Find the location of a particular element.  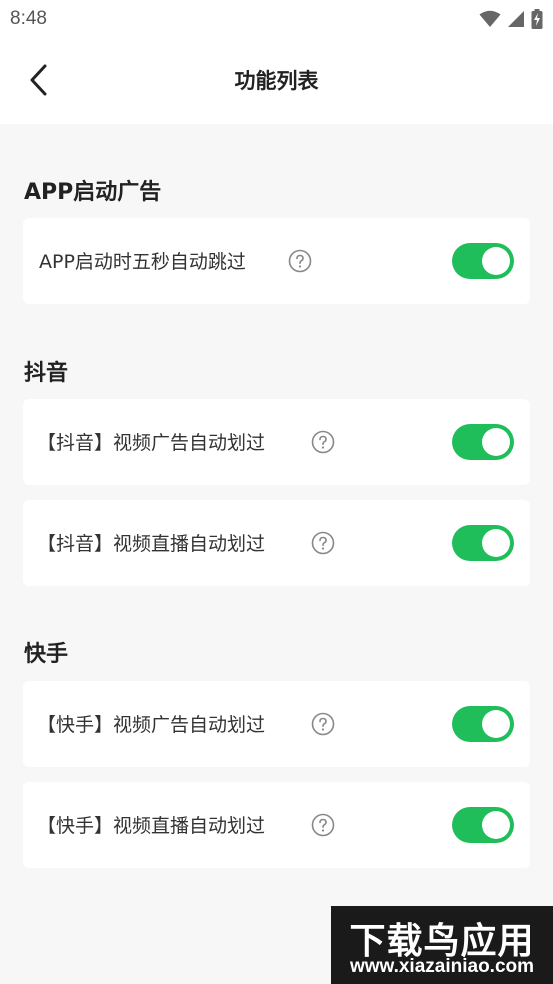

signal-icon is located at coordinates (516, 19).